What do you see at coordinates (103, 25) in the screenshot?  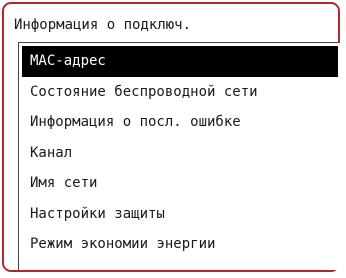 I see `screen-title: Информация о подключ.` at bounding box center [103, 25].